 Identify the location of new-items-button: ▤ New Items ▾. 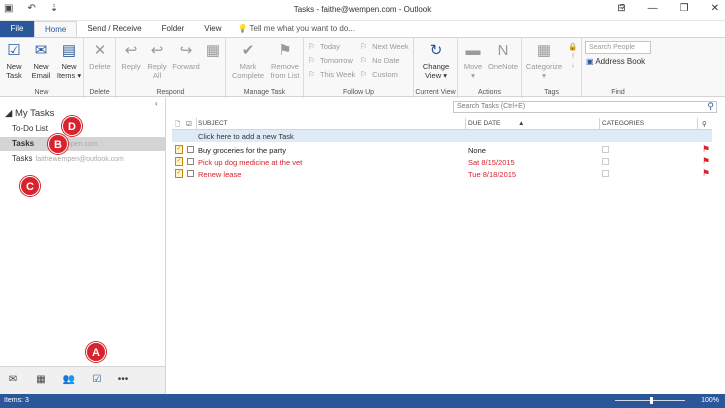
(69, 61).